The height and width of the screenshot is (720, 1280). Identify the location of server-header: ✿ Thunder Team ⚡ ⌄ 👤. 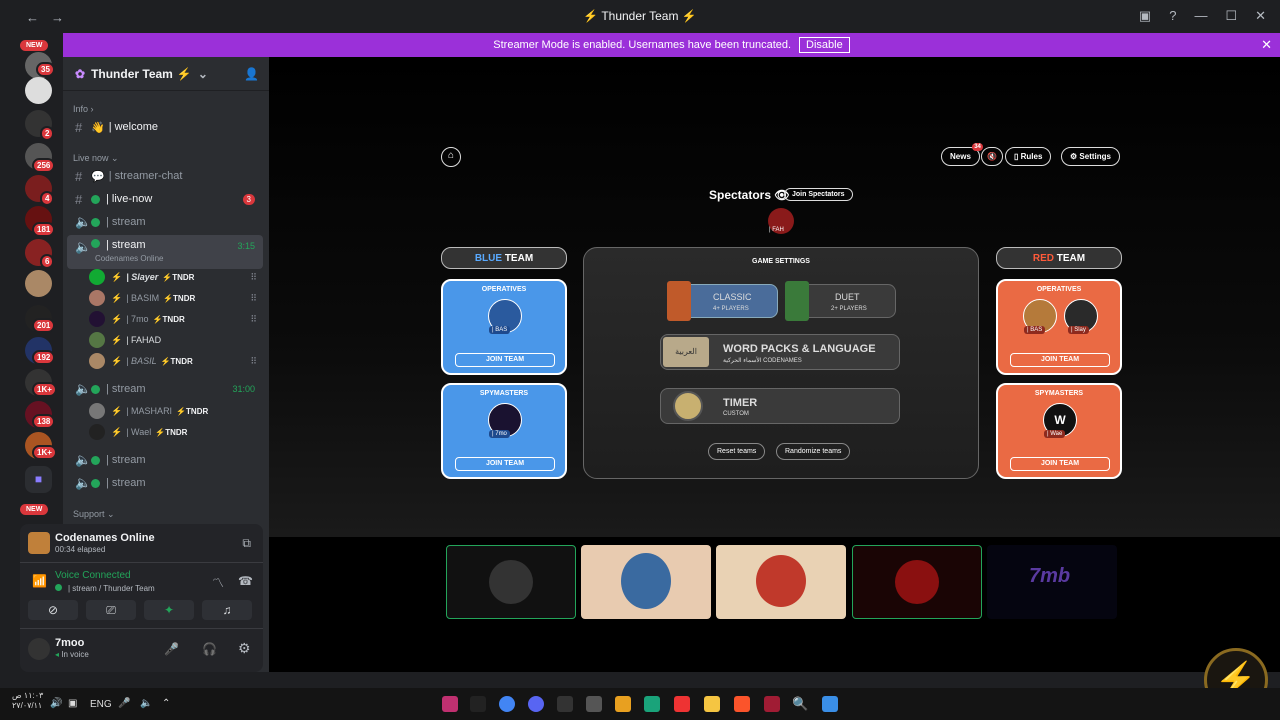
(166, 74).